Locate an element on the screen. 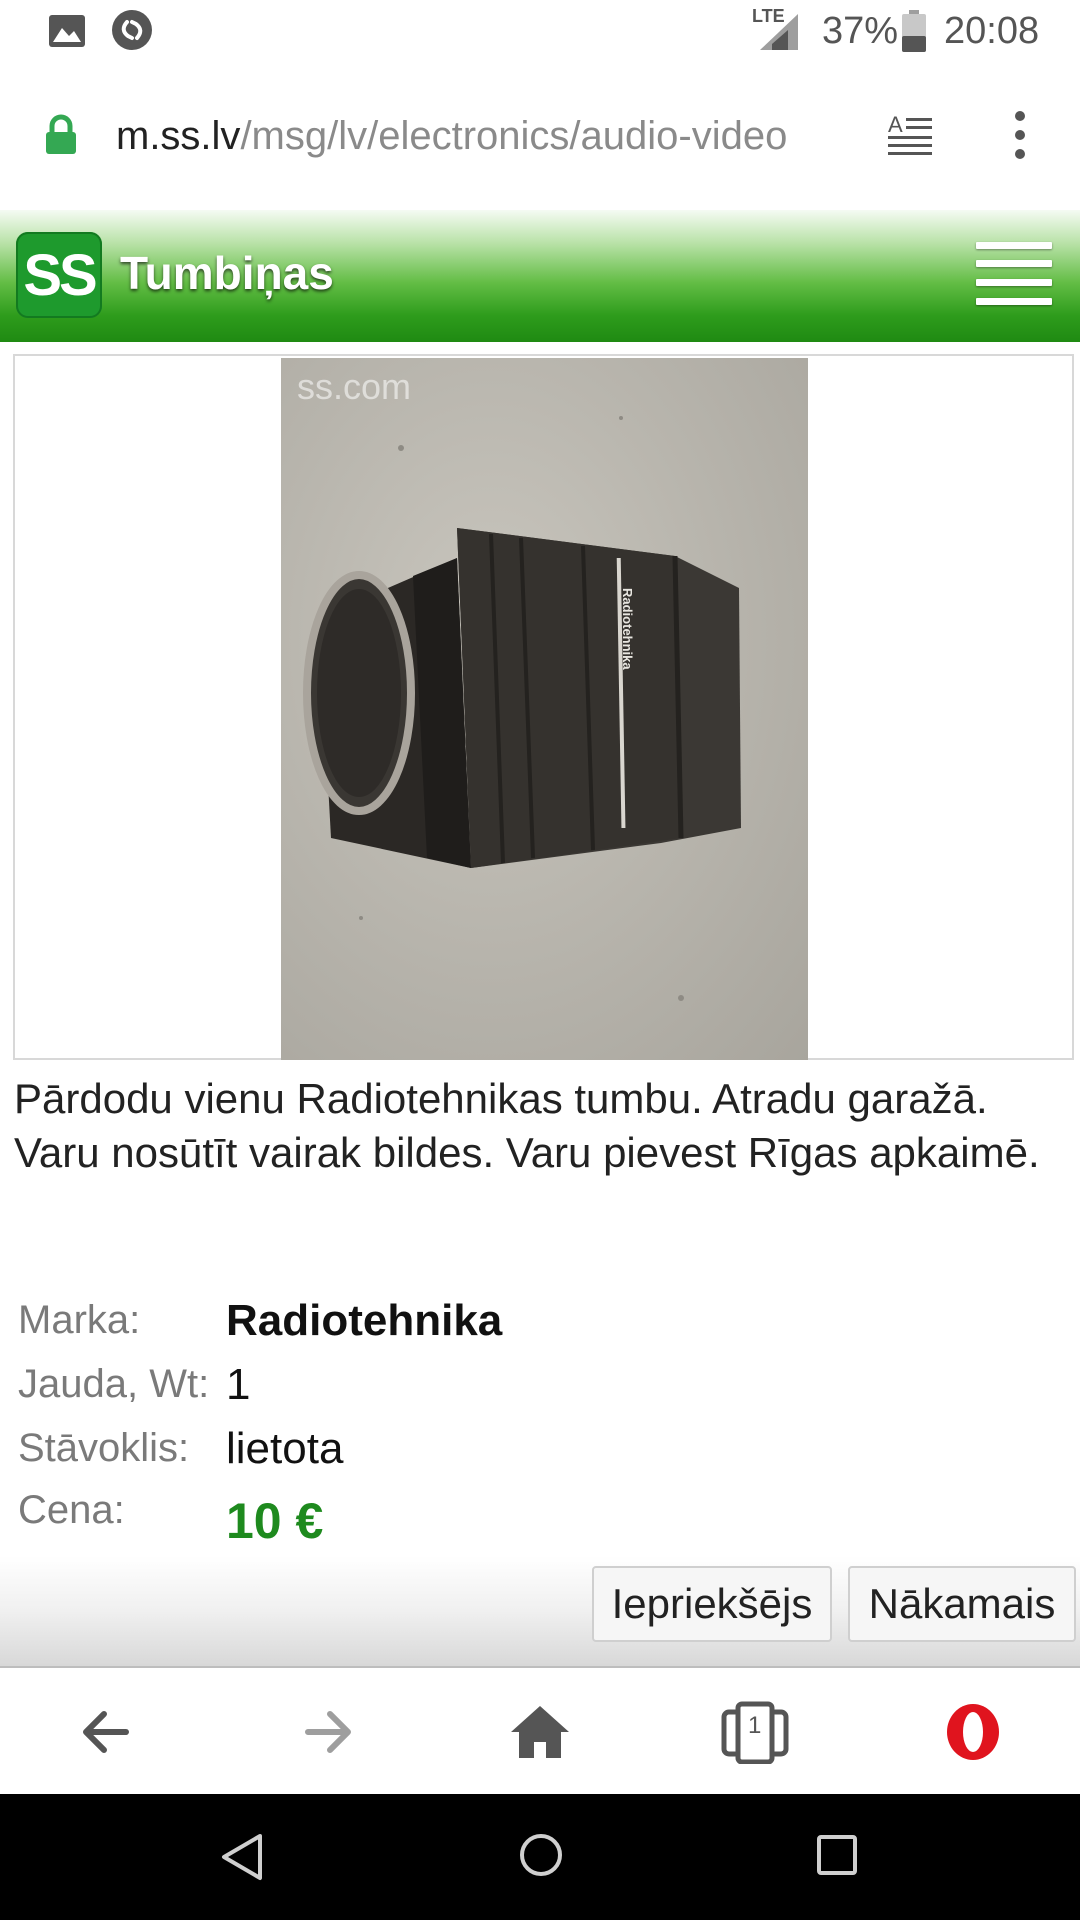 Image resolution: width=1080 pixels, height=1920 pixels. detail-label-power: Jauda, Wt: is located at coordinates (114, 1384).